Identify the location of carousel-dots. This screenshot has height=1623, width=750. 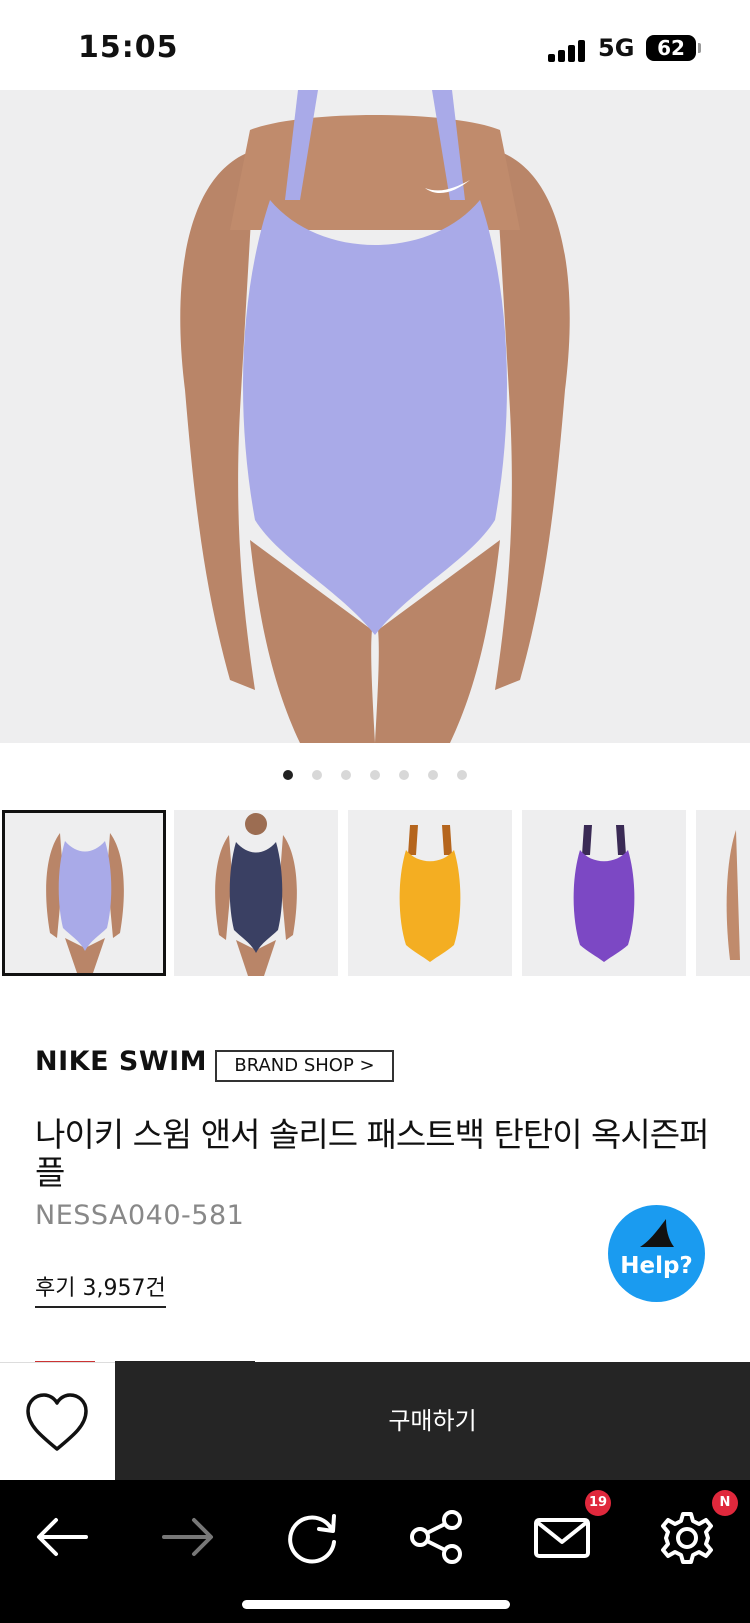
(375, 777).